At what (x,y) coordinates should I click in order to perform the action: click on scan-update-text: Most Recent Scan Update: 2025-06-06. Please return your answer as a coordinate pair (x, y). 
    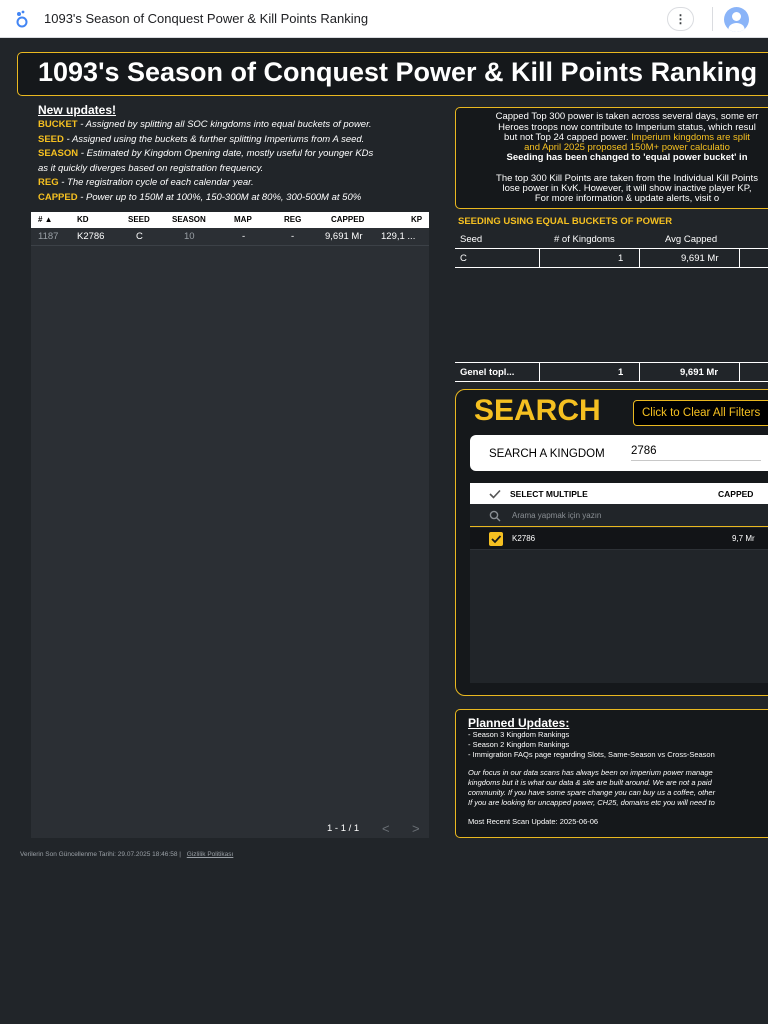
    Looking at the image, I should click on (533, 821).